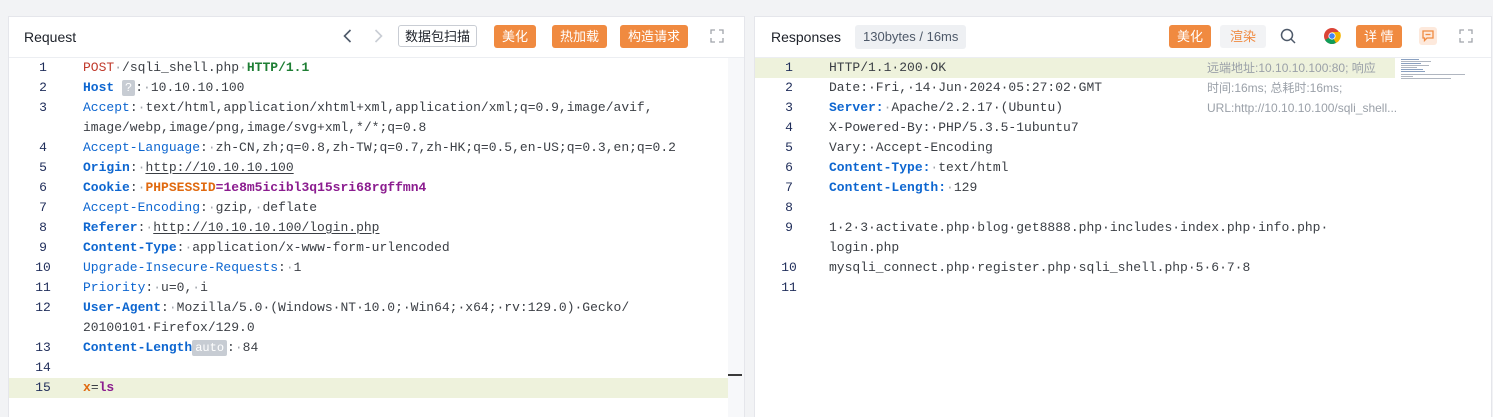  What do you see at coordinates (1379, 36) in the screenshot?
I see `details-button: 详 情` at bounding box center [1379, 36].